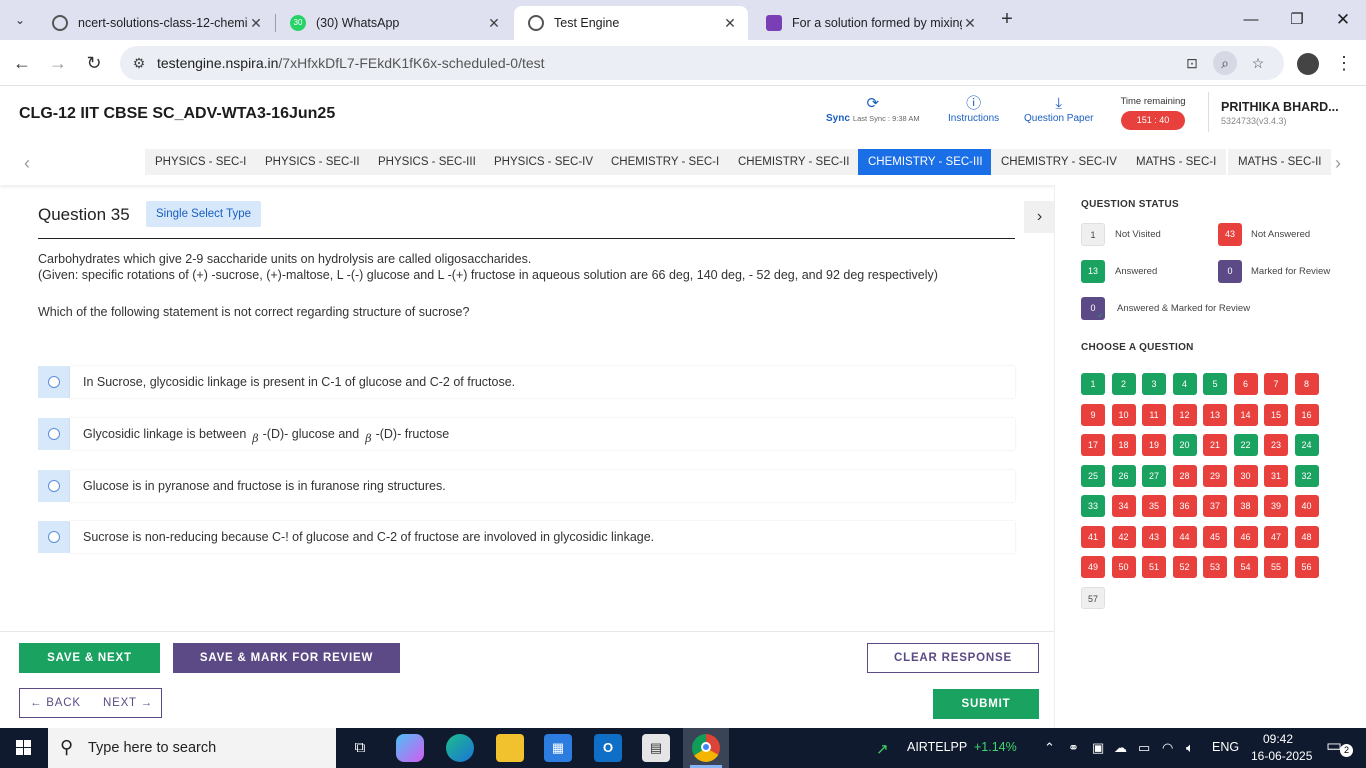 This screenshot has width=1366, height=768. What do you see at coordinates (1123, 414) in the screenshot?
I see `question-button-10: 10` at bounding box center [1123, 414].